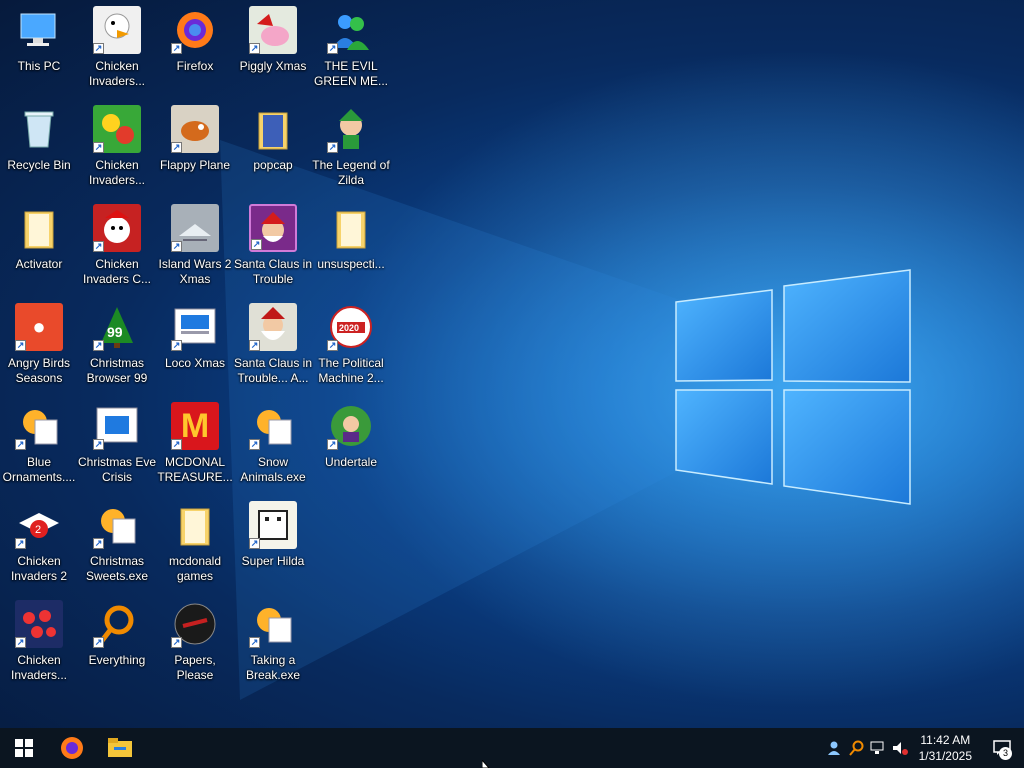 The image size is (1024, 768). Describe the element at coordinates (24, 748) in the screenshot. I see `start-button` at that location.